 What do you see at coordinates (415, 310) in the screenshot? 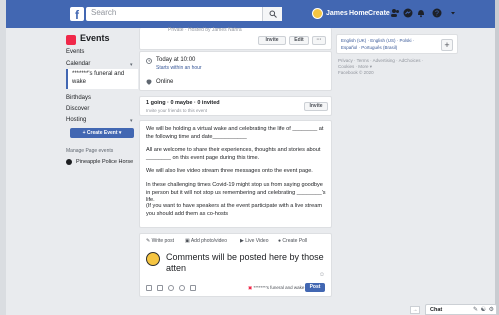
I see `chat-expand-arrow-icon: →` at bounding box center [415, 310].